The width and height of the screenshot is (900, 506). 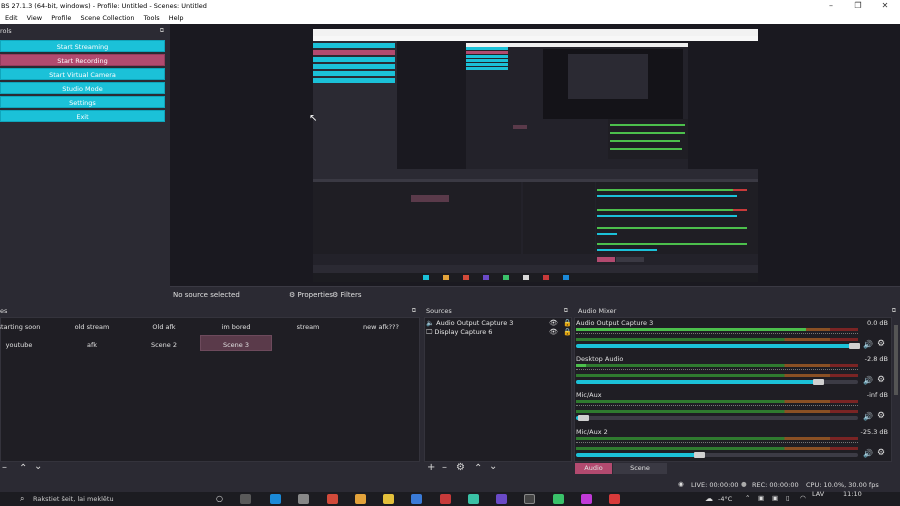 What do you see at coordinates (788, 498) in the screenshot?
I see `tray-icon: ▯` at bounding box center [788, 498].